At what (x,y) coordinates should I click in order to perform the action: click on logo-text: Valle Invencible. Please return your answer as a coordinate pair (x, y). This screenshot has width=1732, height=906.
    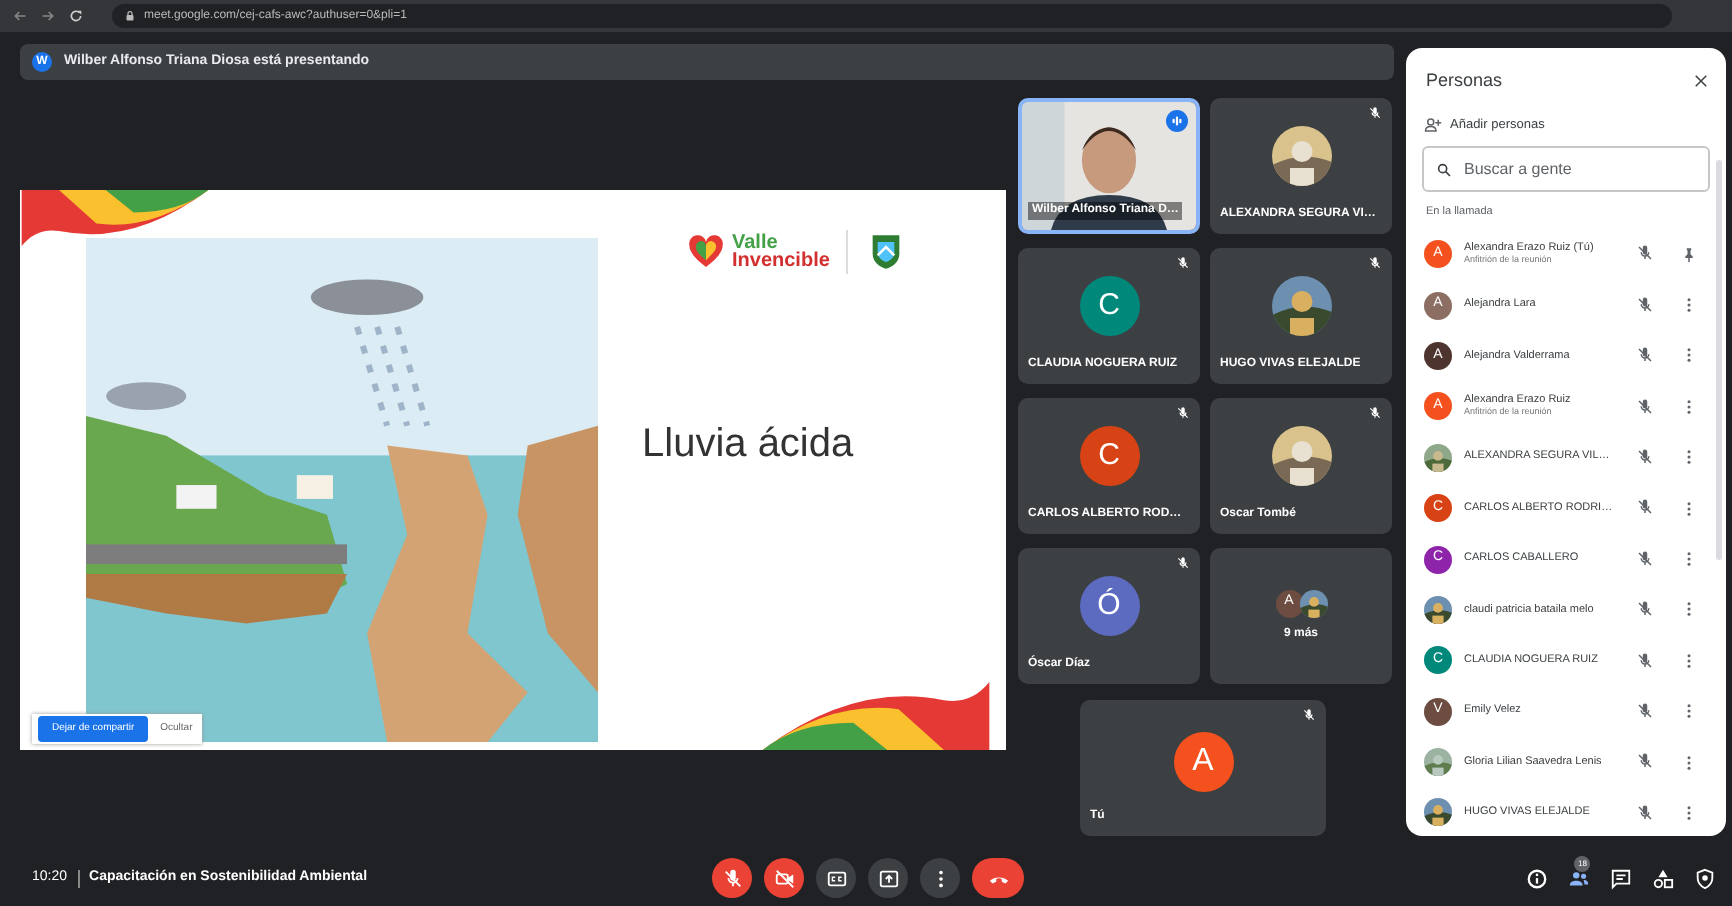
    Looking at the image, I should click on (781, 252).